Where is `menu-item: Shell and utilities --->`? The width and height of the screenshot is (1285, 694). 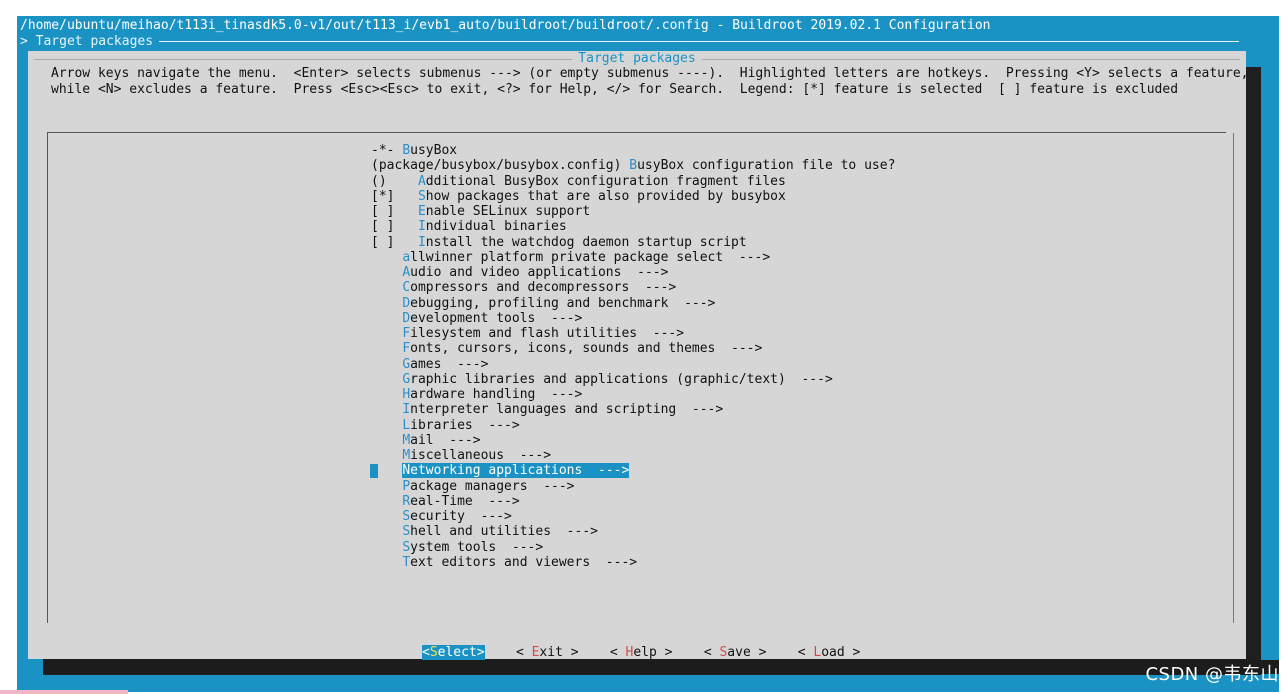 menu-item: Shell and utilities ---> is located at coordinates (633, 531).